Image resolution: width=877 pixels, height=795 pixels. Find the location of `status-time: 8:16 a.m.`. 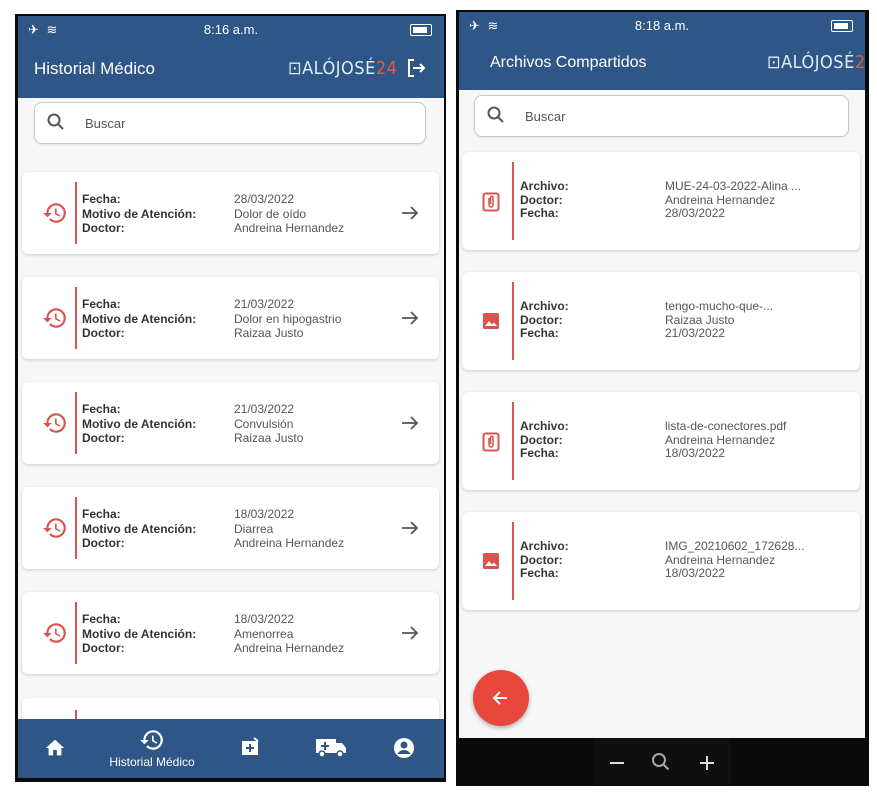

status-time: 8:16 a.m. is located at coordinates (231, 29).